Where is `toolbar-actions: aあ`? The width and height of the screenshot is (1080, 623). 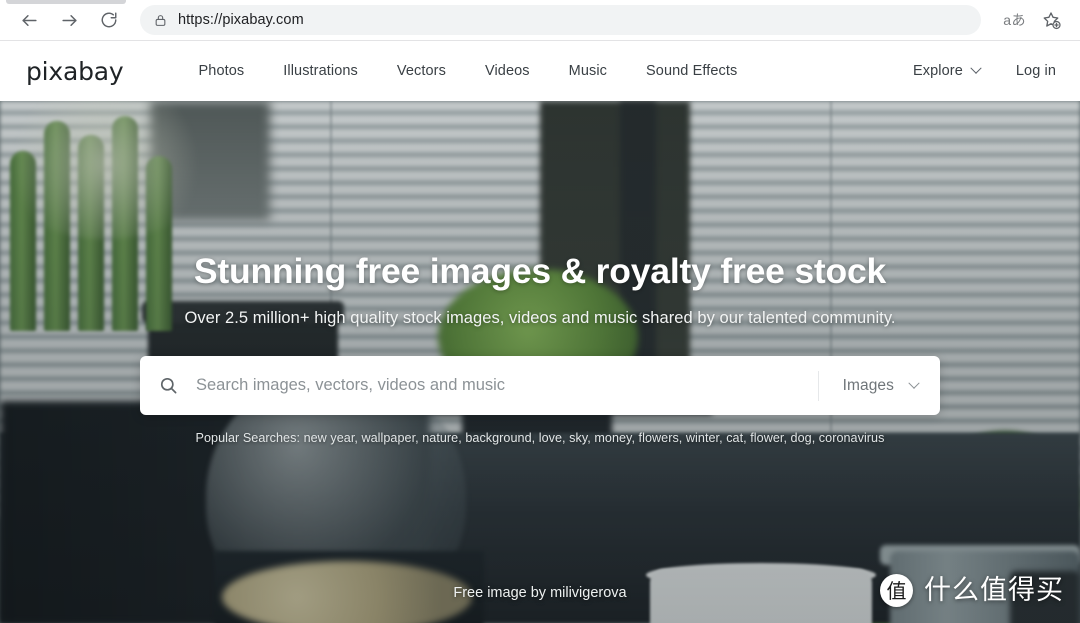 toolbar-actions: aあ is located at coordinates (1029, 20).